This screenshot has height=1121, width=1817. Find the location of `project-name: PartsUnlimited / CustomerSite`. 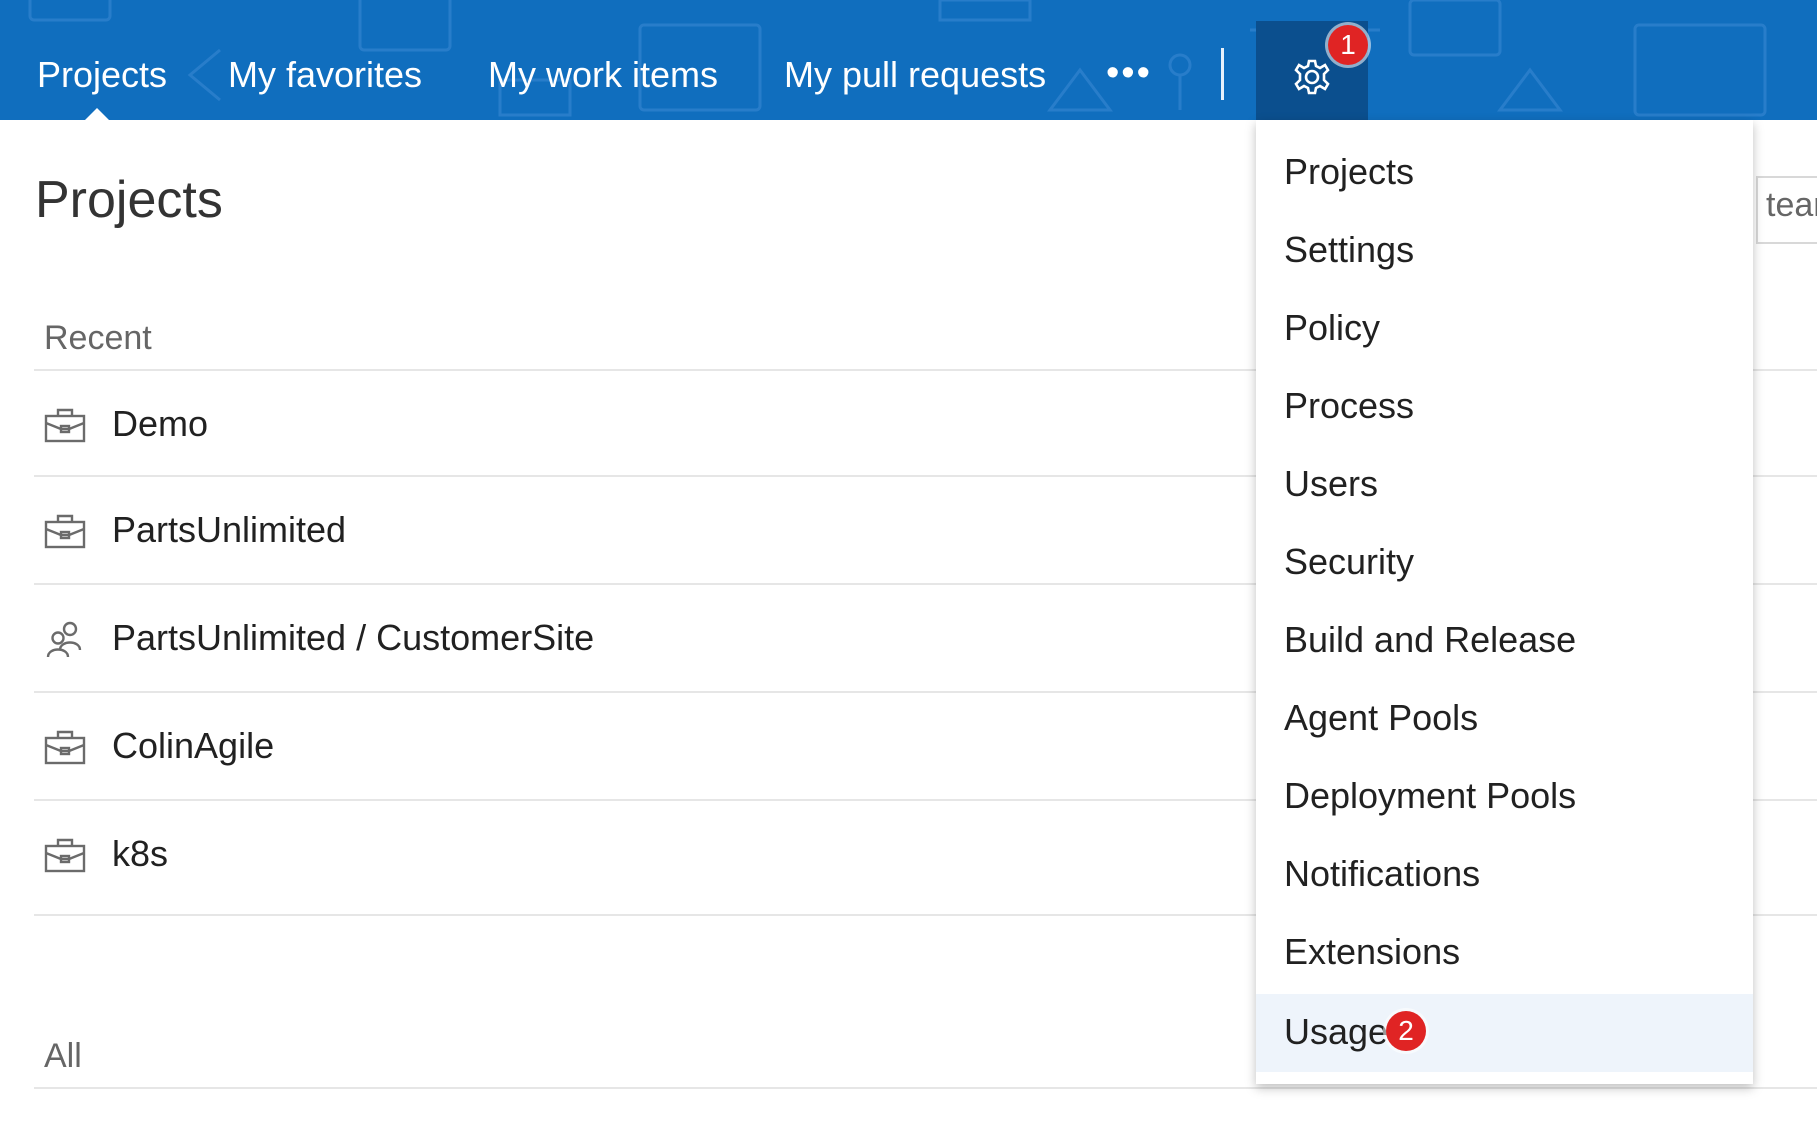

project-name: PartsUnlimited / CustomerSite is located at coordinates (353, 637).